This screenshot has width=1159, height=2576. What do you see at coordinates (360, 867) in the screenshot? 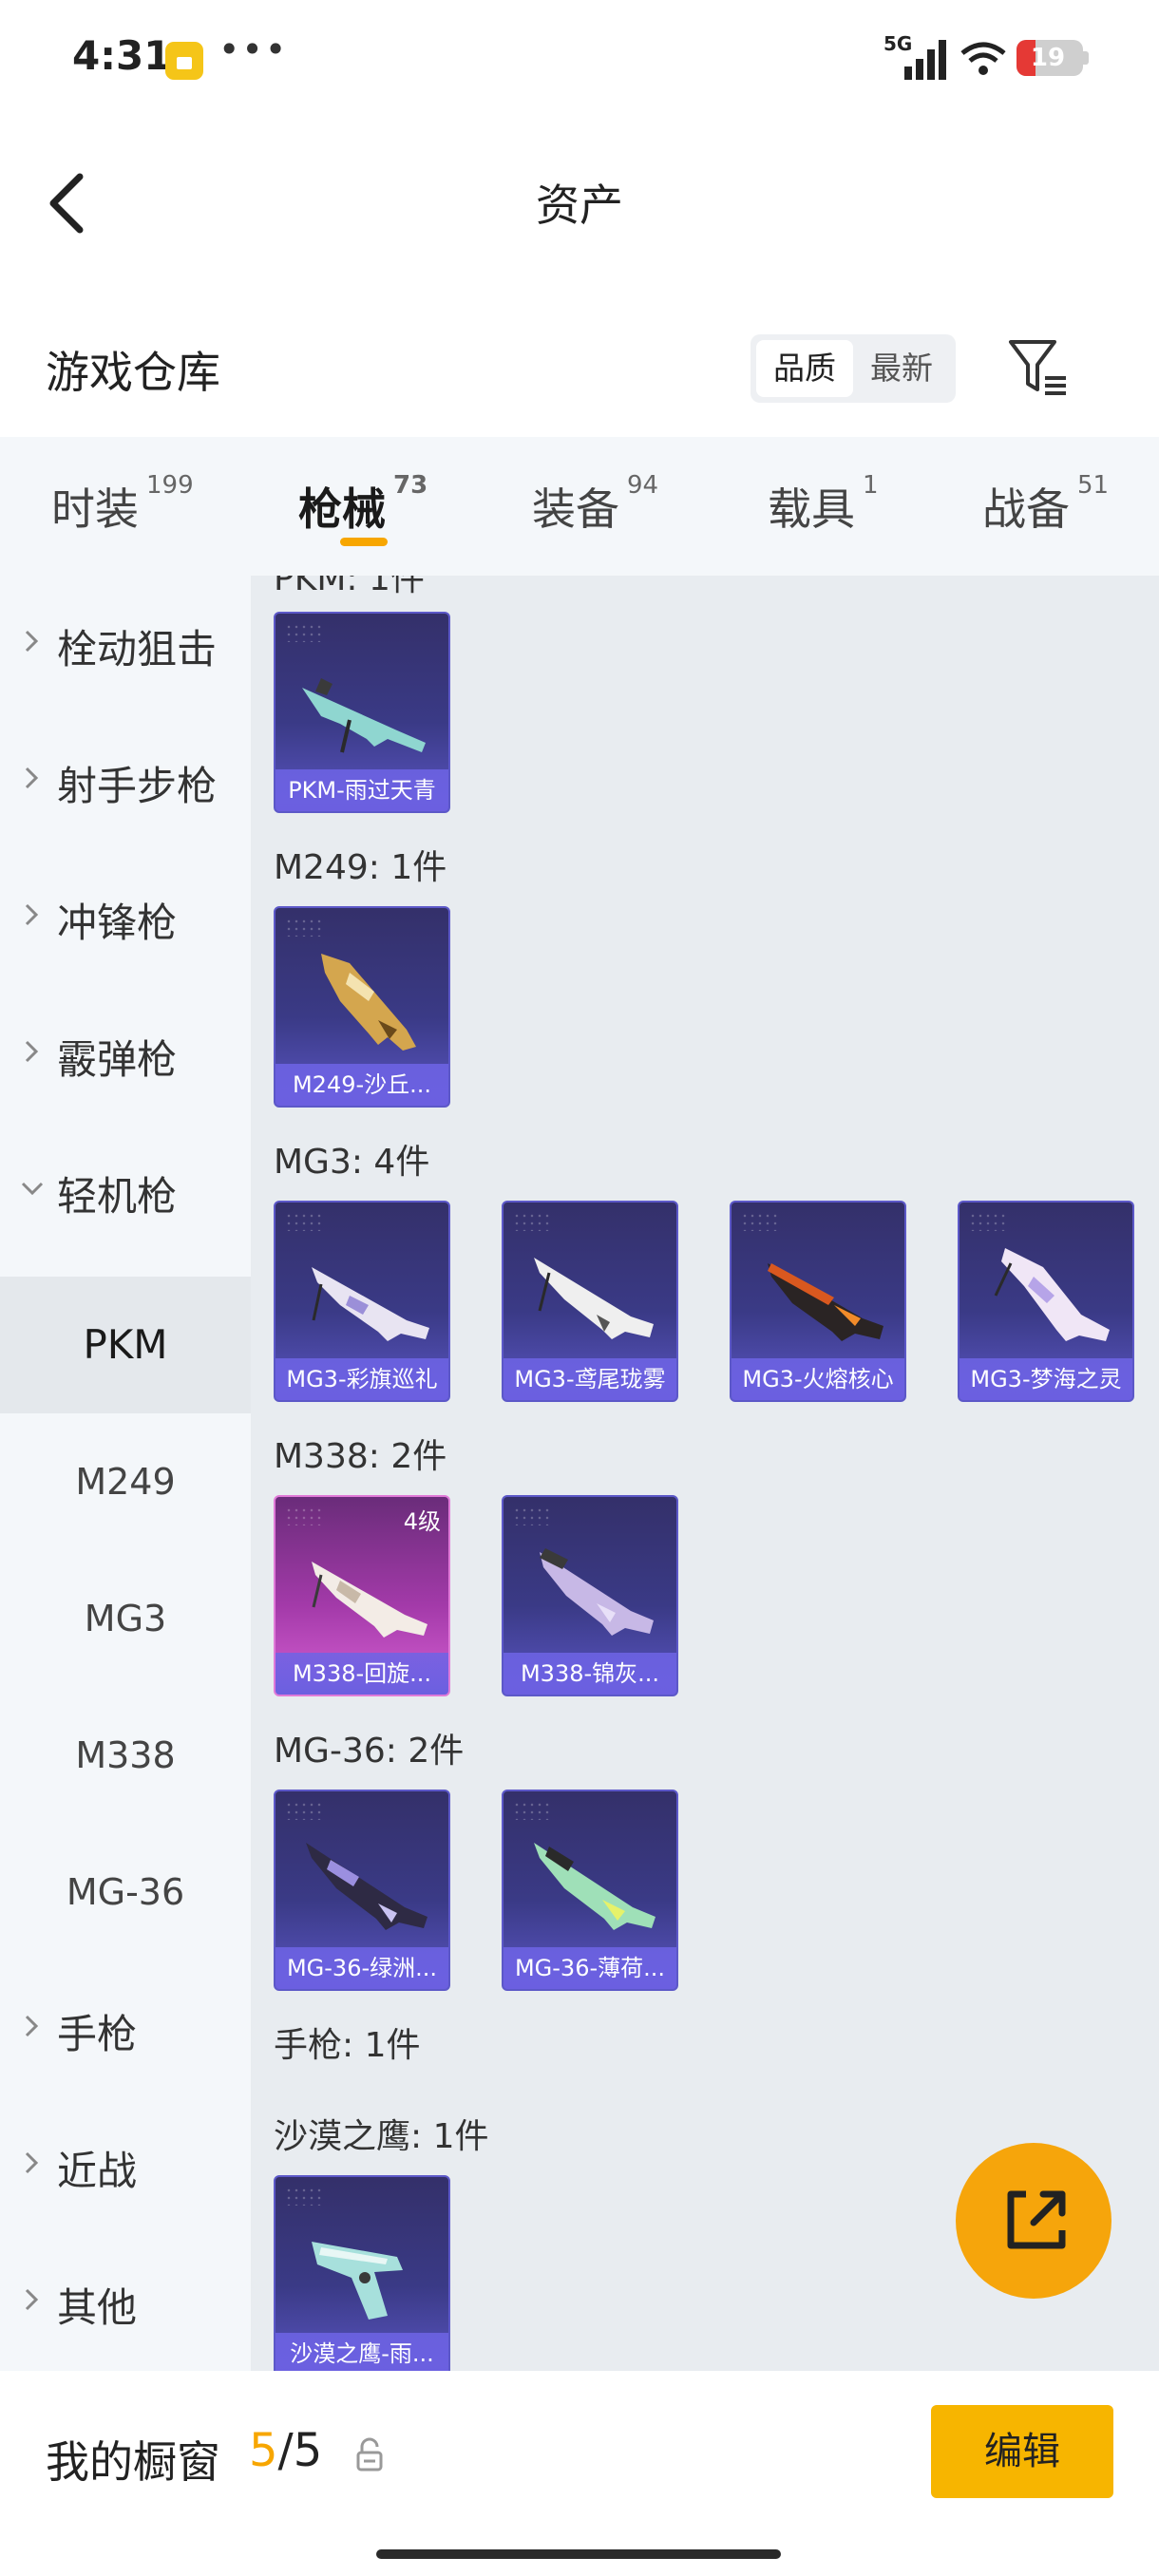
I see `group-title: M249: 1件` at bounding box center [360, 867].